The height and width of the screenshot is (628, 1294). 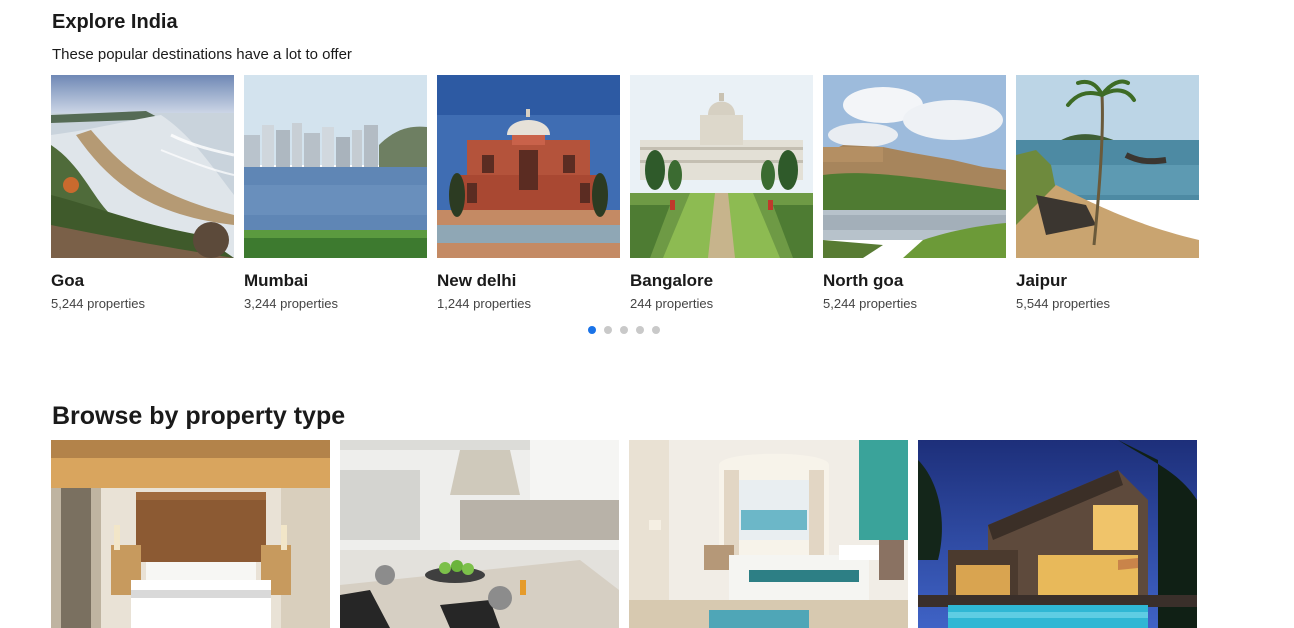 What do you see at coordinates (672, 303) in the screenshot?
I see `destination-property-count: 244 properties` at bounding box center [672, 303].